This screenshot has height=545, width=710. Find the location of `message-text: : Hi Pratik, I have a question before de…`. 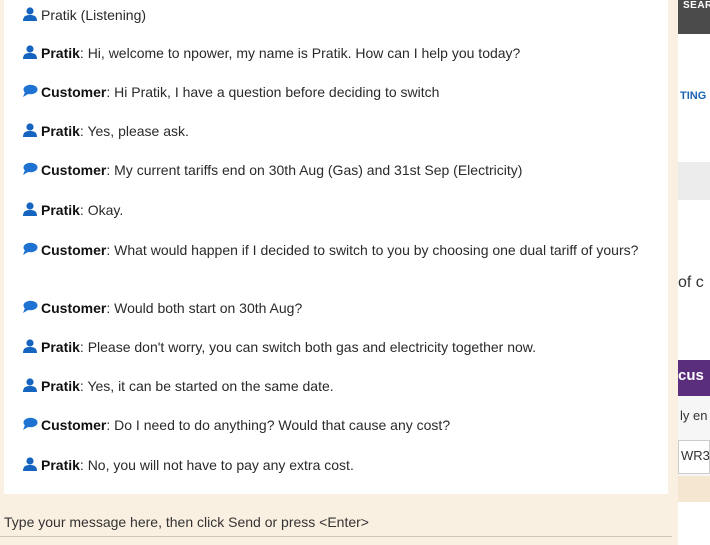

message-text: : Hi Pratik, I have a question before de… is located at coordinates (273, 92).